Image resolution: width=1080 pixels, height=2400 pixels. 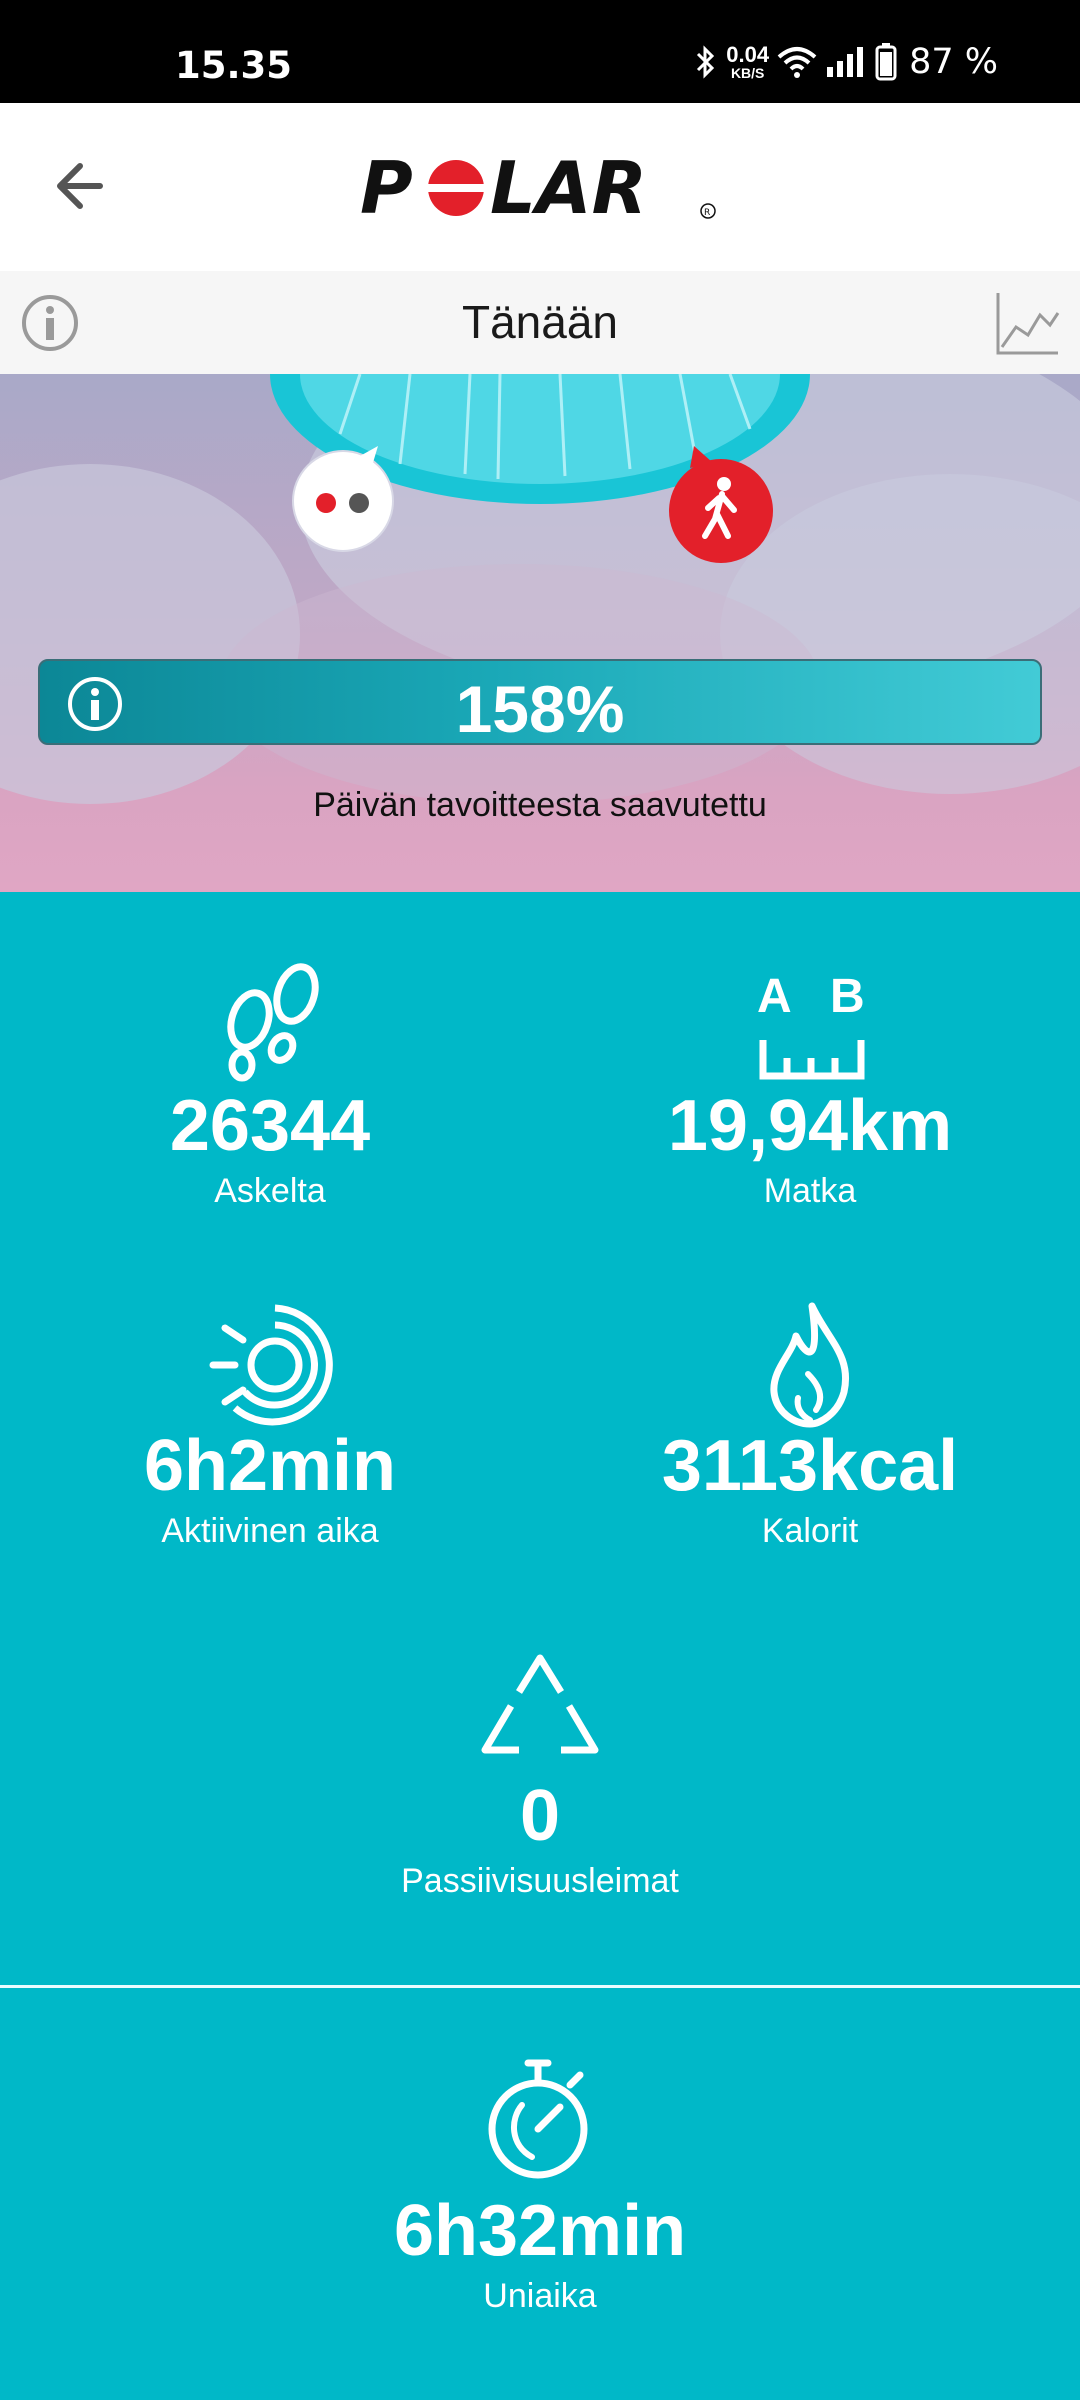 What do you see at coordinates (540, 1986) in the screenshot?
I see `section-divider` at bounding box center [540, 1986].